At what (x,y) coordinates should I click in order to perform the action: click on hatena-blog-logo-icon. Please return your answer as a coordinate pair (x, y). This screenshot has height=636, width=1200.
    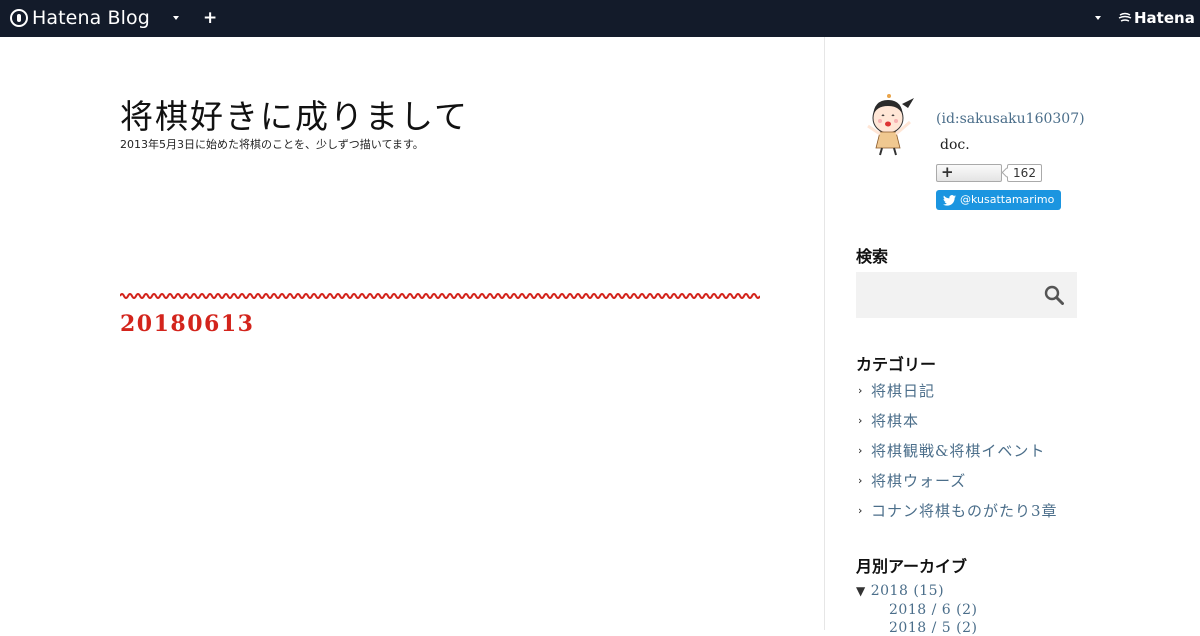
    Looking at the image, I should click on (19, 18).